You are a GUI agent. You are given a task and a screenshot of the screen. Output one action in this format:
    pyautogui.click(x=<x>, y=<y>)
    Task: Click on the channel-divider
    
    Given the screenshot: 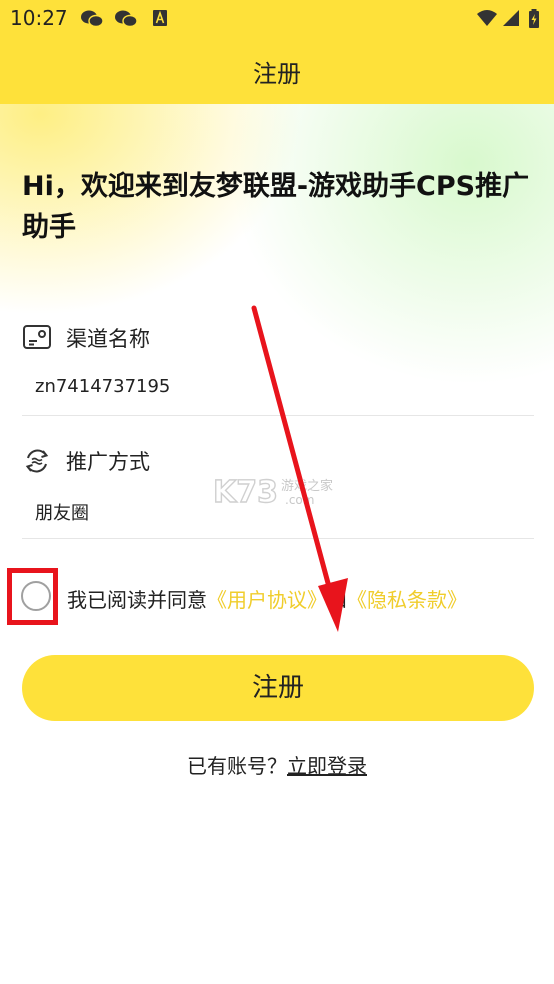 What is the action you would take?
    pyautogui.click(x=278, y=415)
    